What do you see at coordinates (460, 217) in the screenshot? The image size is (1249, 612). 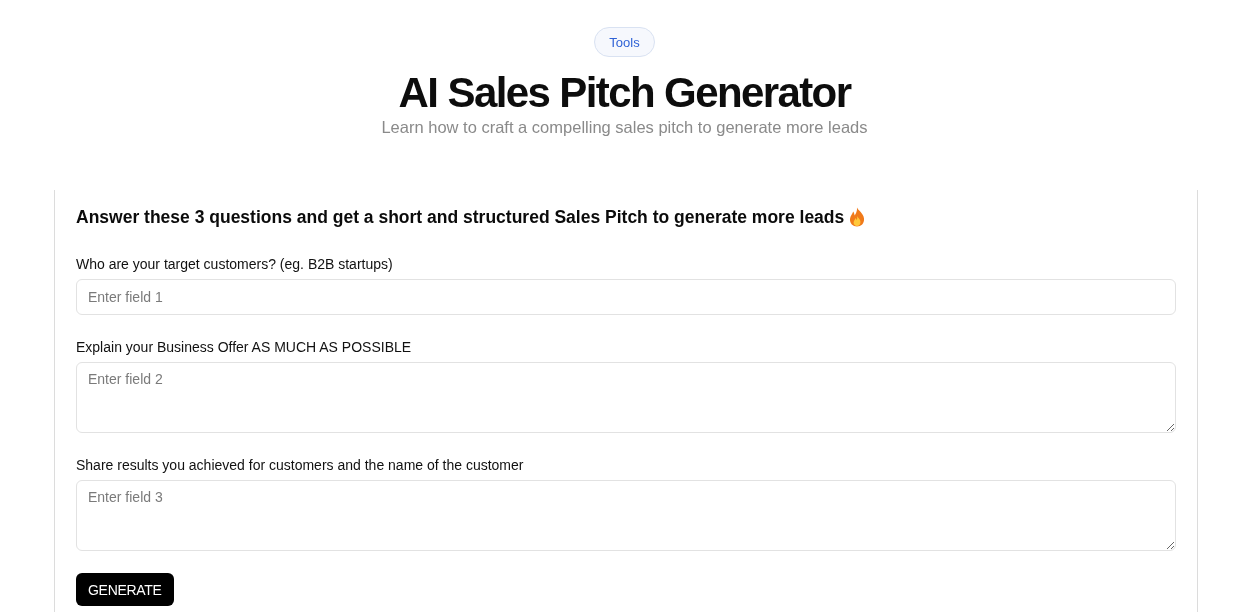 I see `form-heading: Answer these 3 questions and get a short and structured Sales Pitch to generate more leads` at bounding box center [460, 217].